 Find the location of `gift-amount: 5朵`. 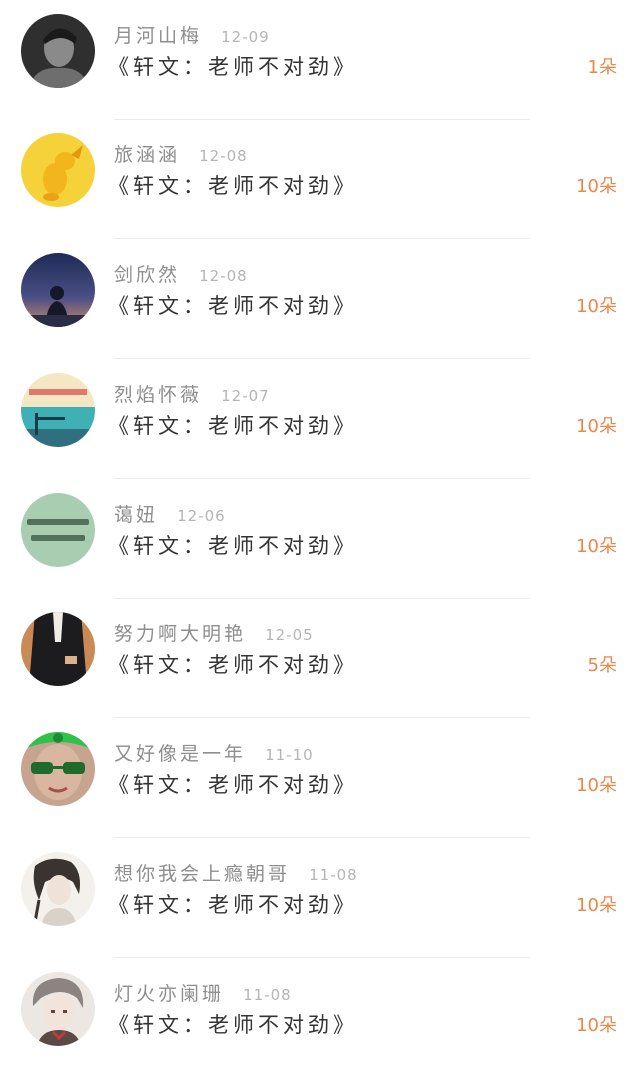

gift-amount: 5朵 is located at coordinates (602, 665).